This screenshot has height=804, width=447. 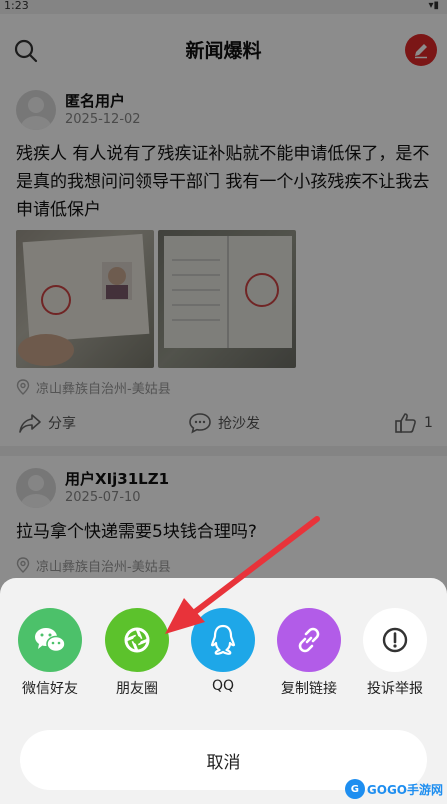 I want to click on share-moments: 朋友圈, so click(x=137, y=653).